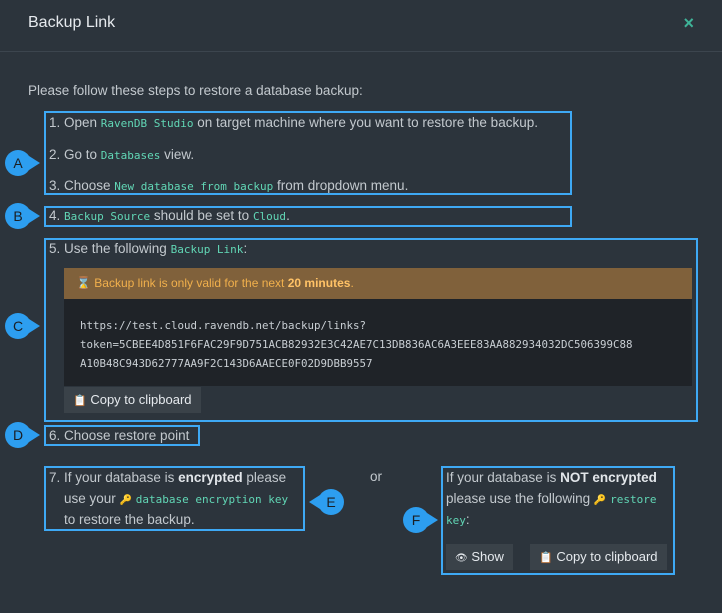  I want to click on step-7-text: 7. If your database is, so click(114, 477).